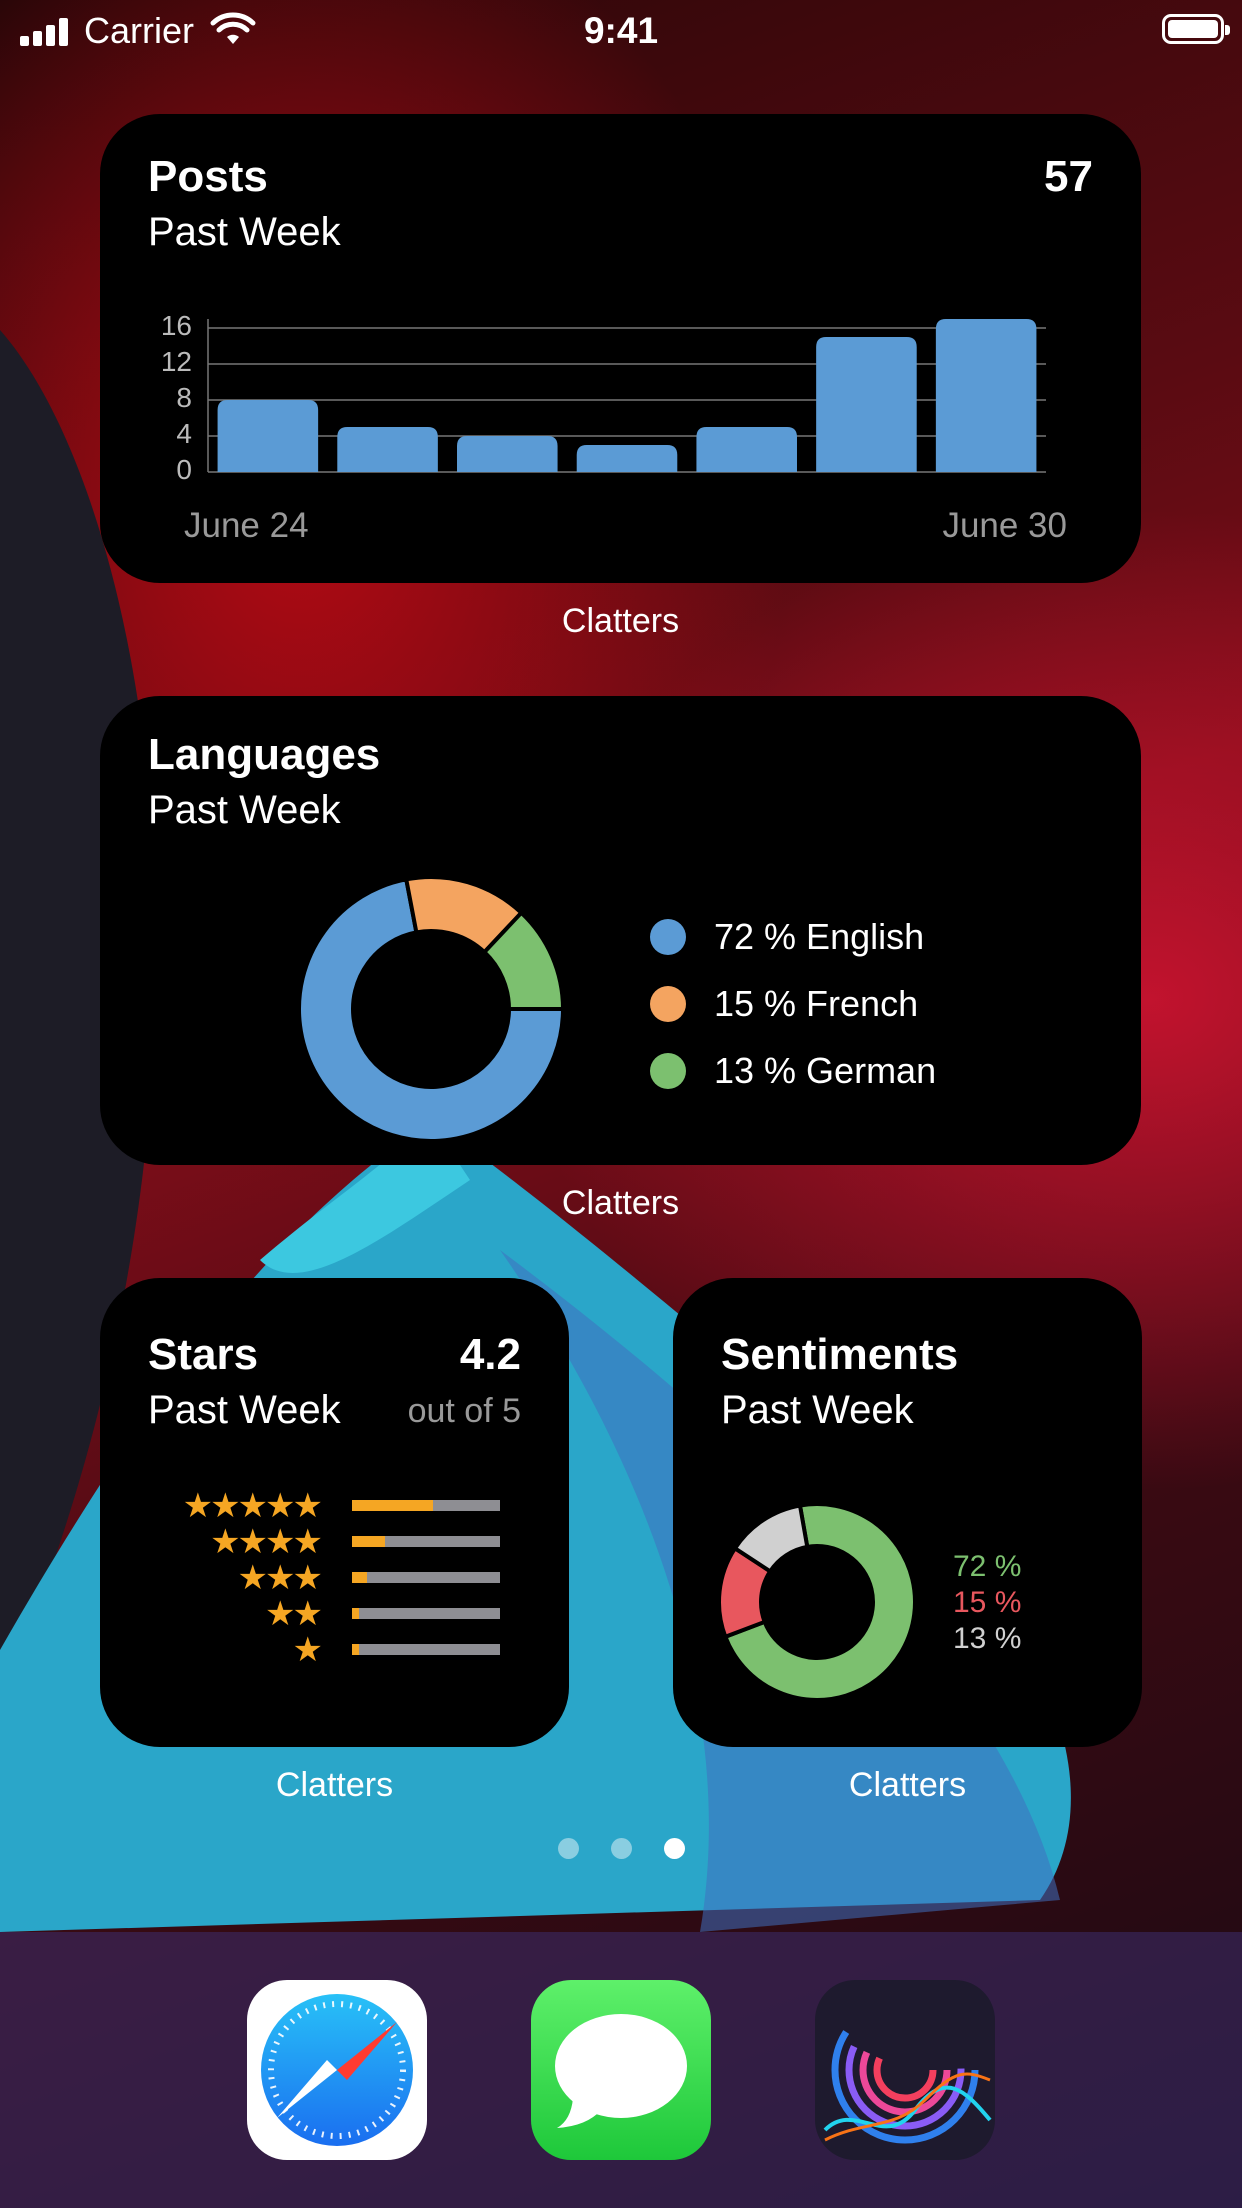 This screenshot has height=2208, width=1242. I want to click on star-rating-icons: ★★★★, so click(266, 1542).